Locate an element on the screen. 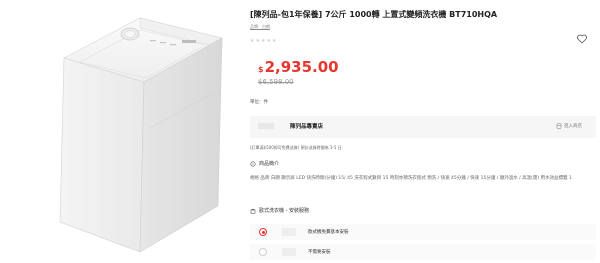  rating-stars: ★★★★★ is located at coordinates (264, 41).